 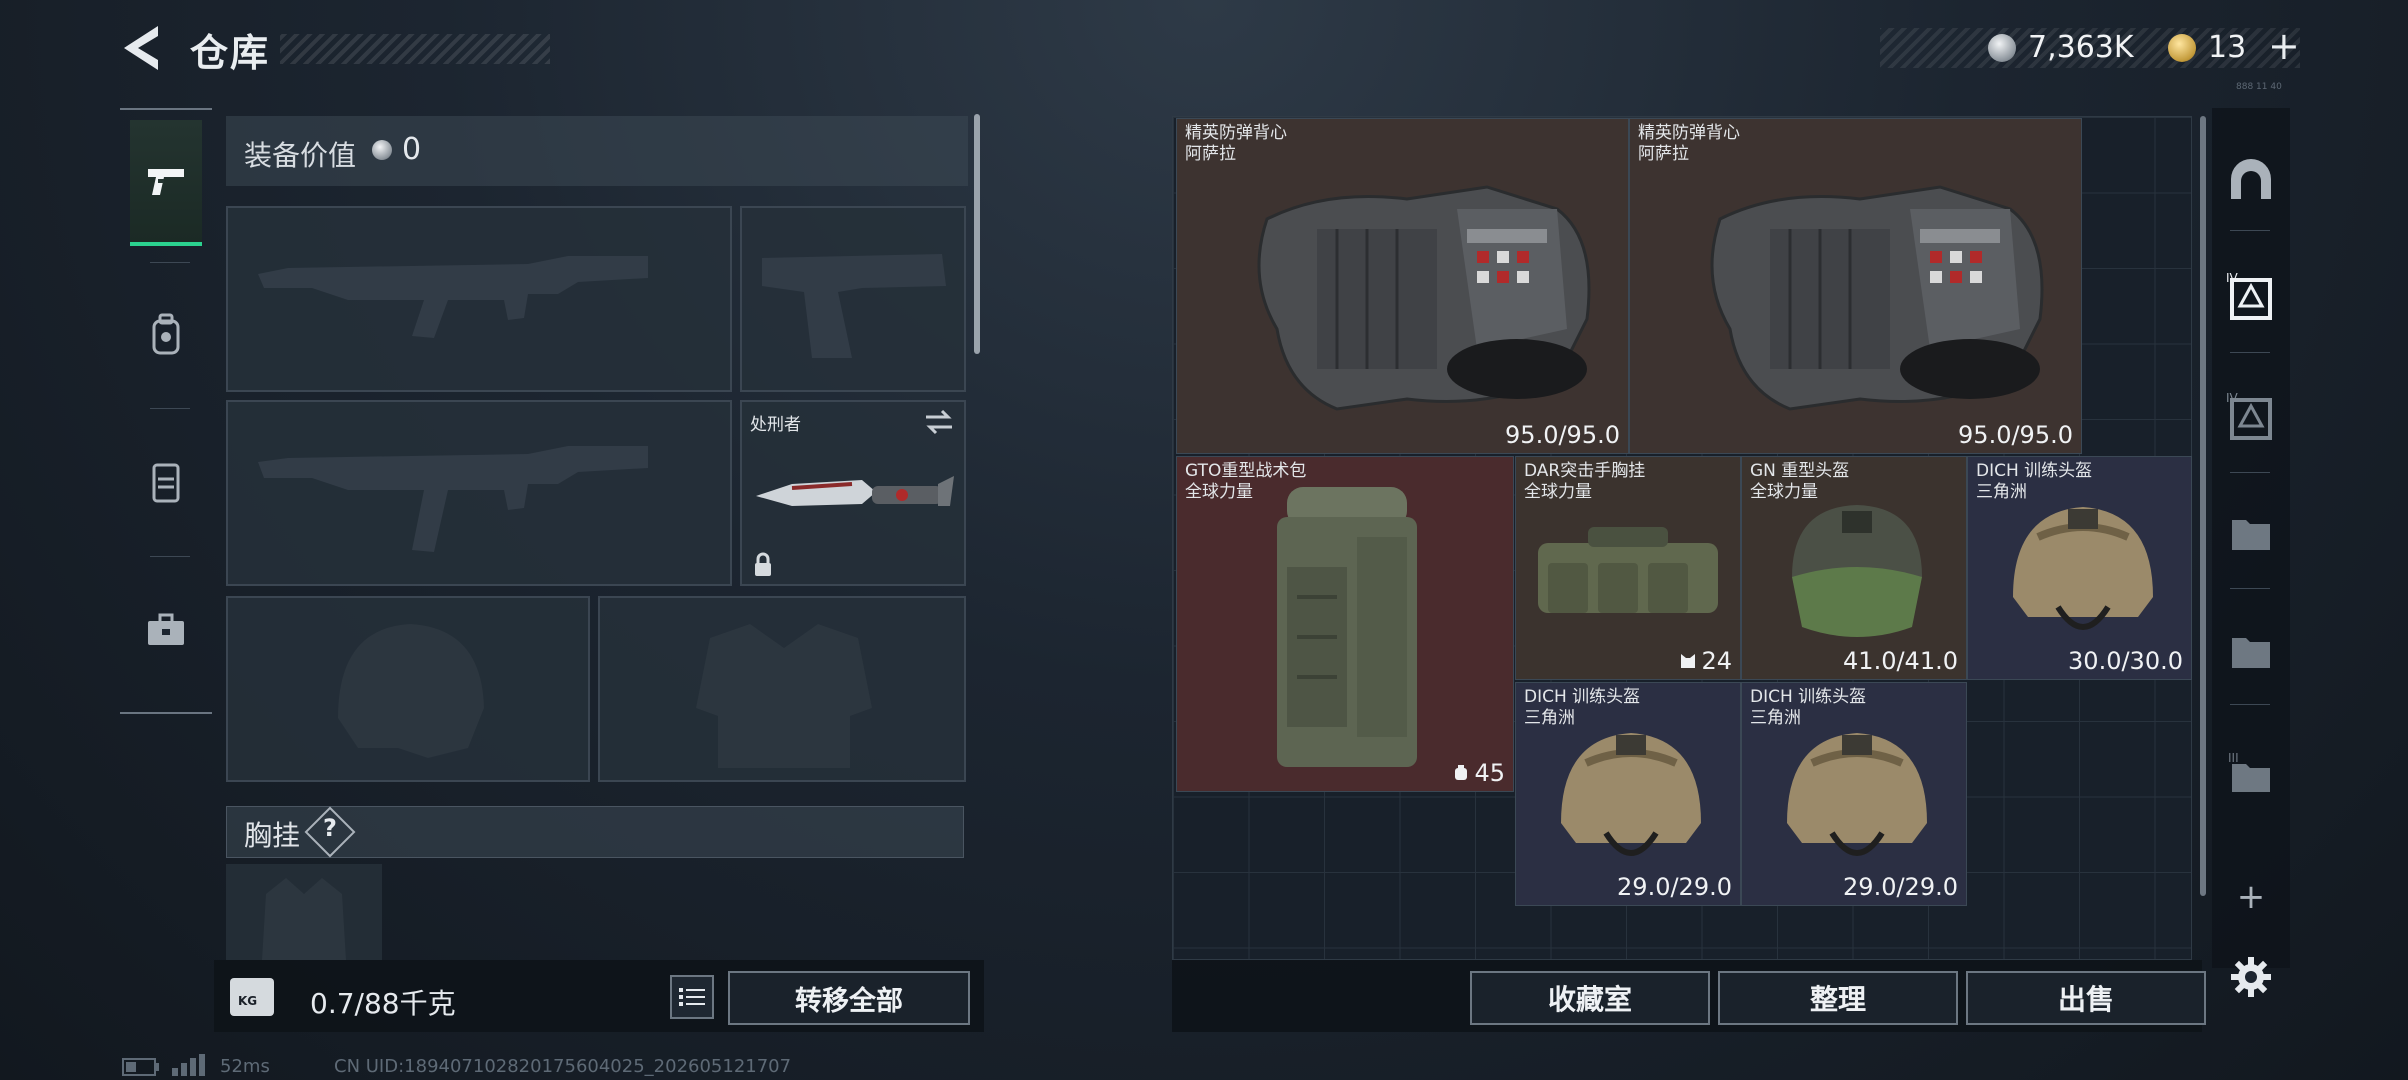 I want to click on stash-page-icon: III, so click(x=2249, y=771).